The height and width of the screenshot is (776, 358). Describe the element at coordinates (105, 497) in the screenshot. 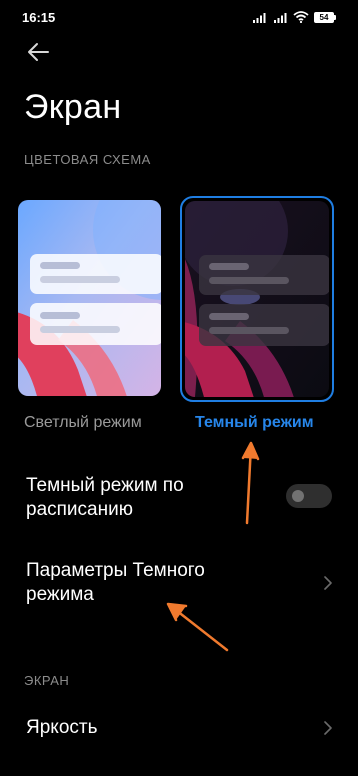

I see `dark-mode-schedule-label: Темный режим по расписанию` at that location.